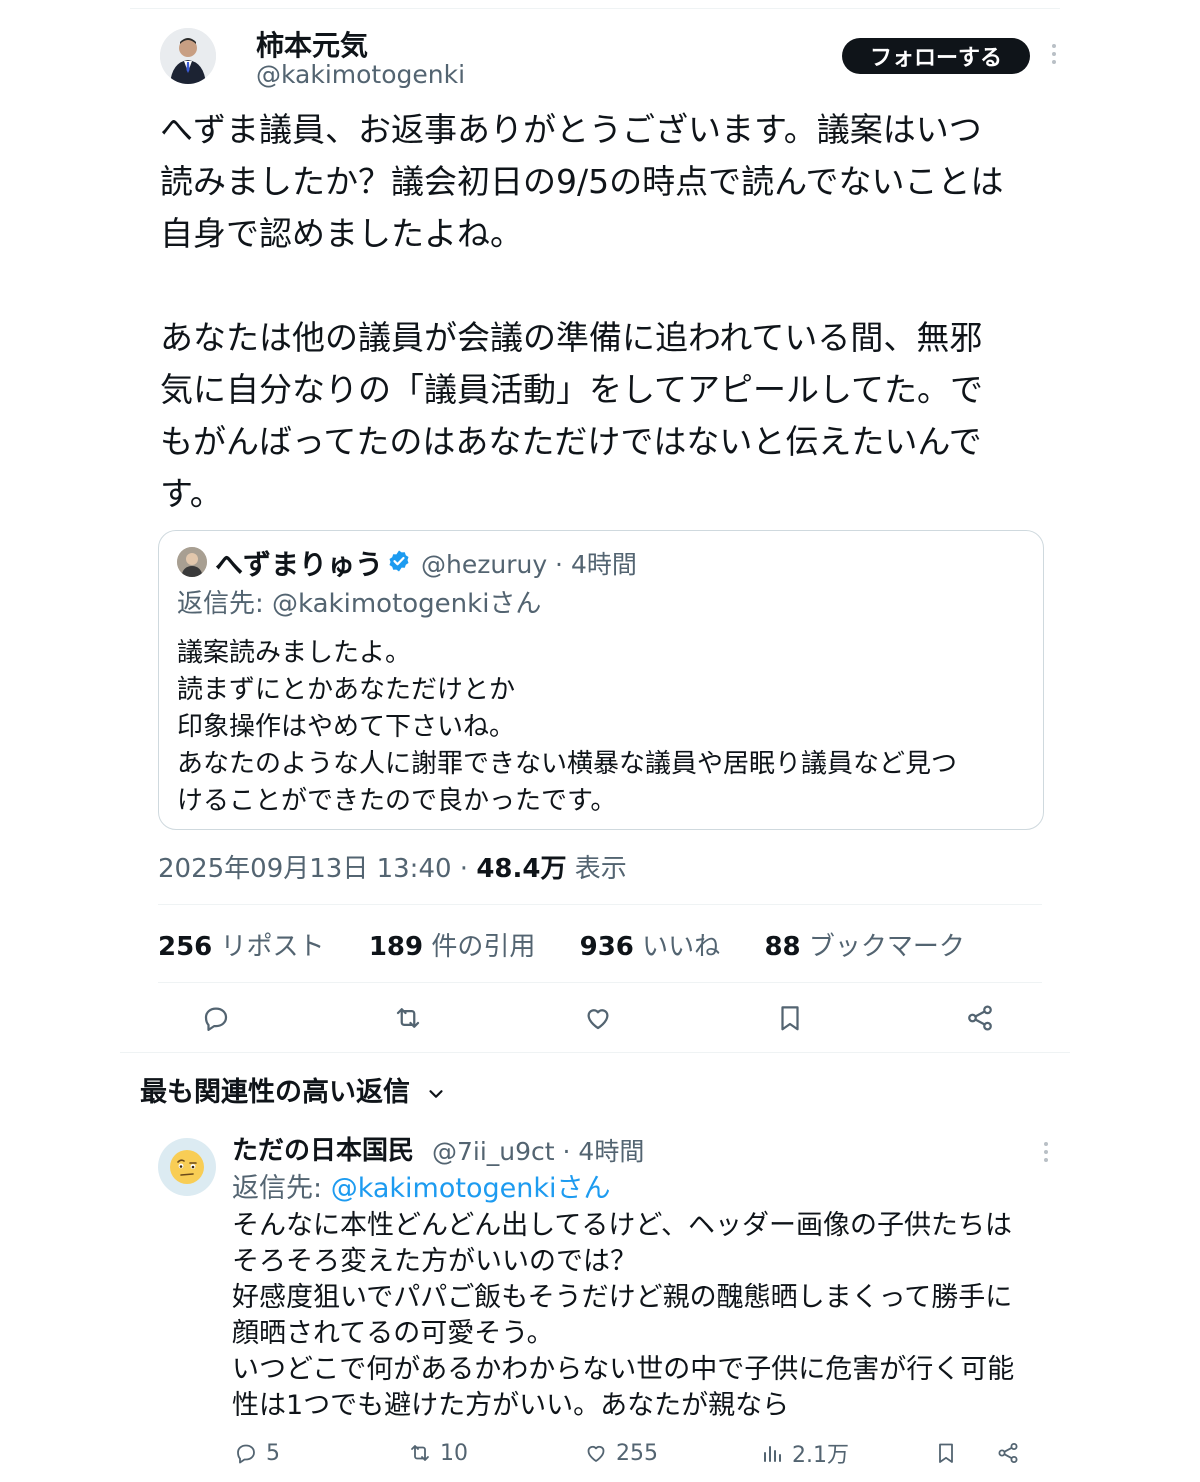 Image resolution: width=1200 pixels, height=1482 pixels. Describe the element at coordinates (241, 947) in the screenshot. I see `stat-reposts: 256 リポスト` at that location.